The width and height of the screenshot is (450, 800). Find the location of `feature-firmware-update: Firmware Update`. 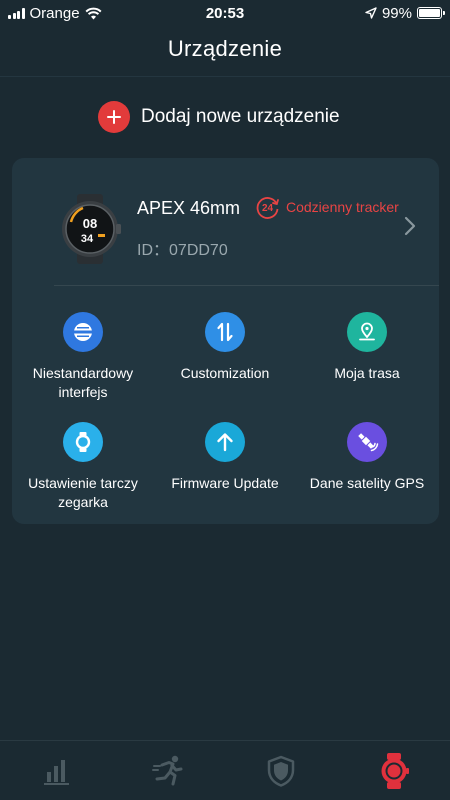

feature-firmware-update: Firmware Update is located at coordinates (225, 457).